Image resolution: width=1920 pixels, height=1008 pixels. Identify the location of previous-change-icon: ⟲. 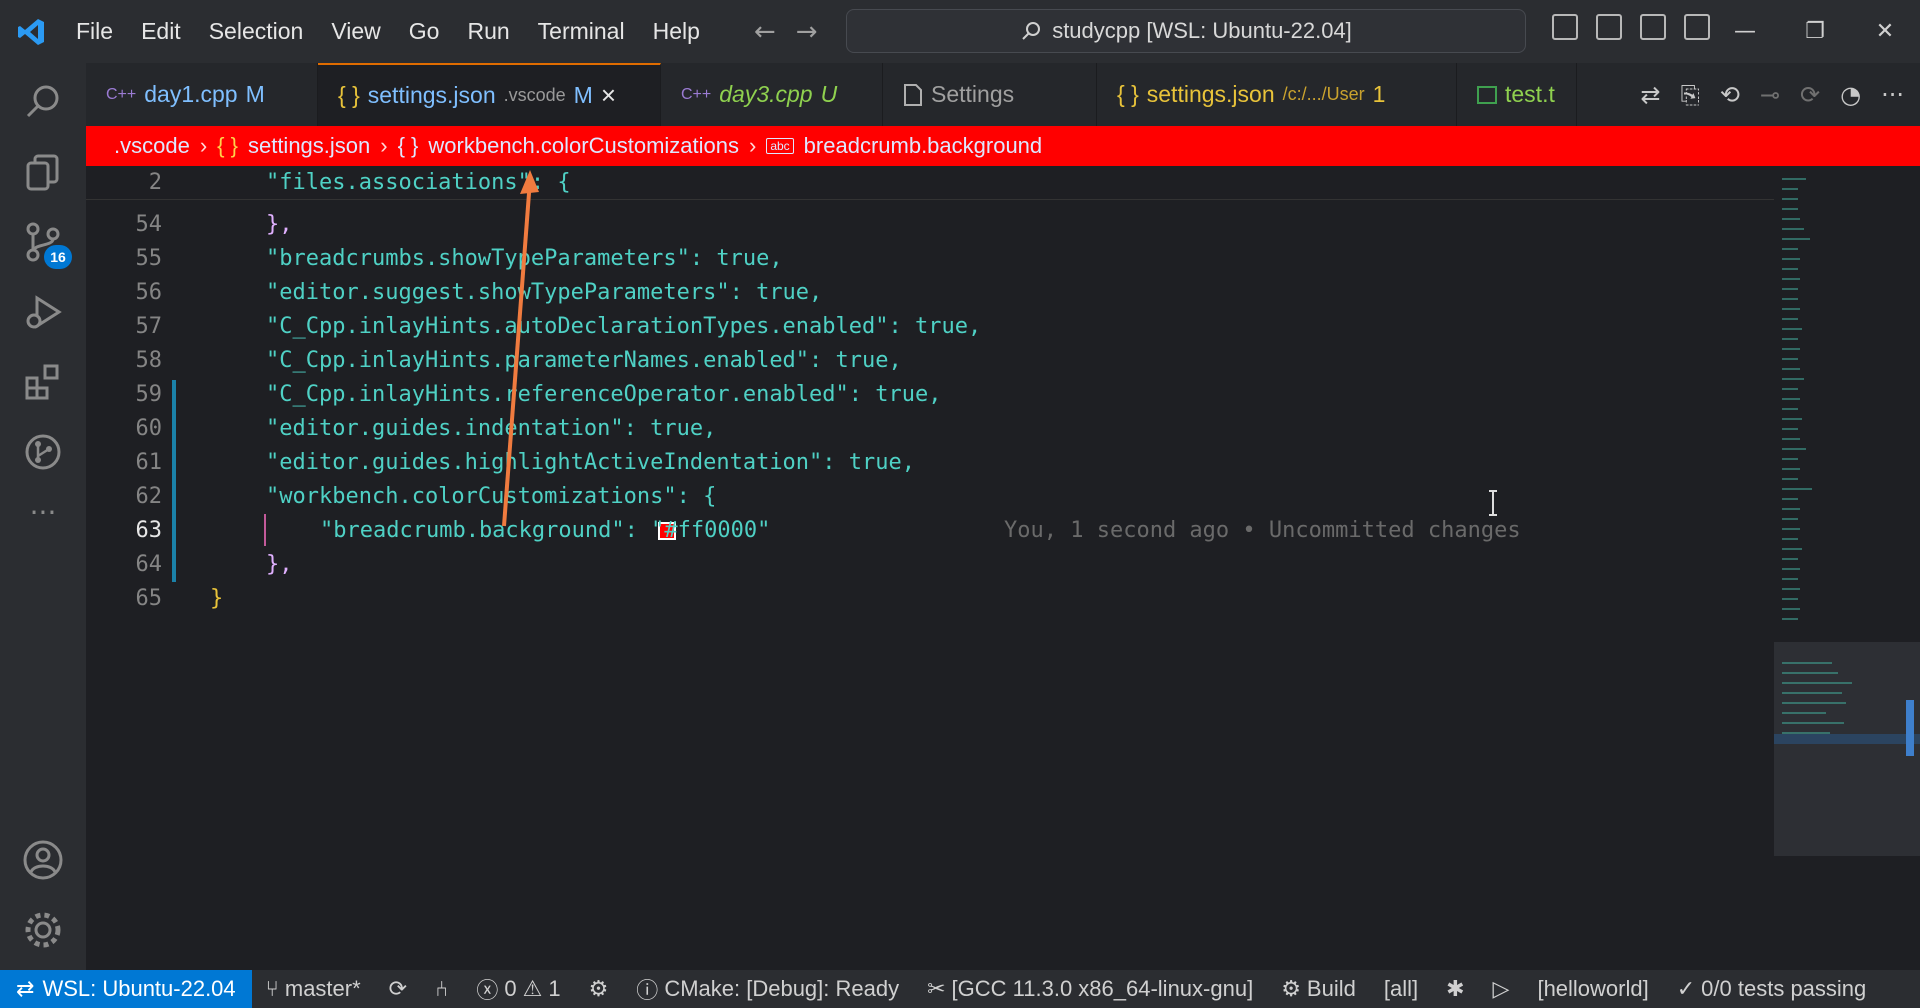
(1730, 95).